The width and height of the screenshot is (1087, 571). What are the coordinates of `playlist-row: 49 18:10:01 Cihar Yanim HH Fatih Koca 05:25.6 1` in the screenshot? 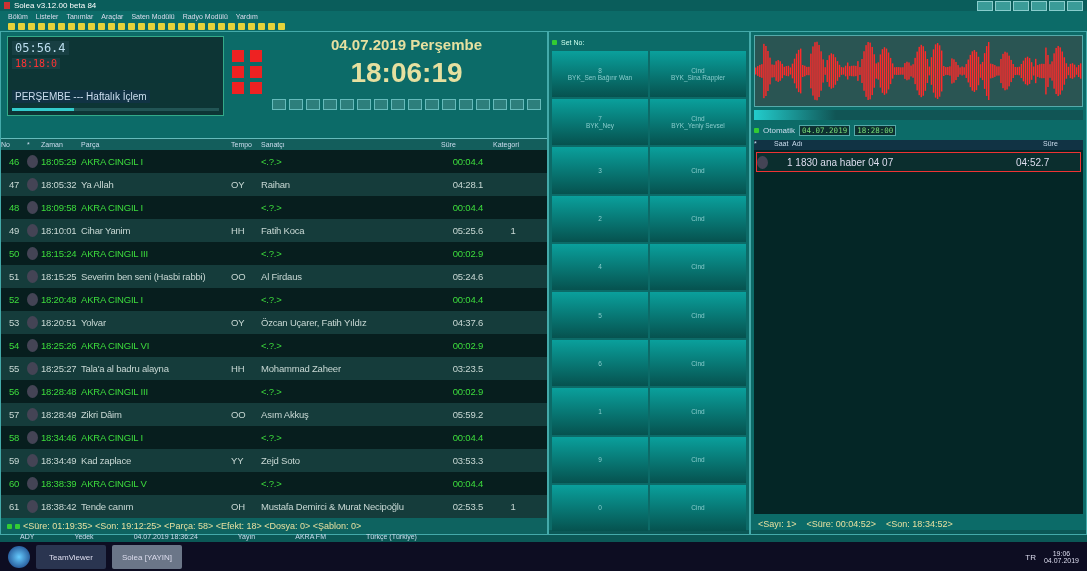 It's located at (274, 230).